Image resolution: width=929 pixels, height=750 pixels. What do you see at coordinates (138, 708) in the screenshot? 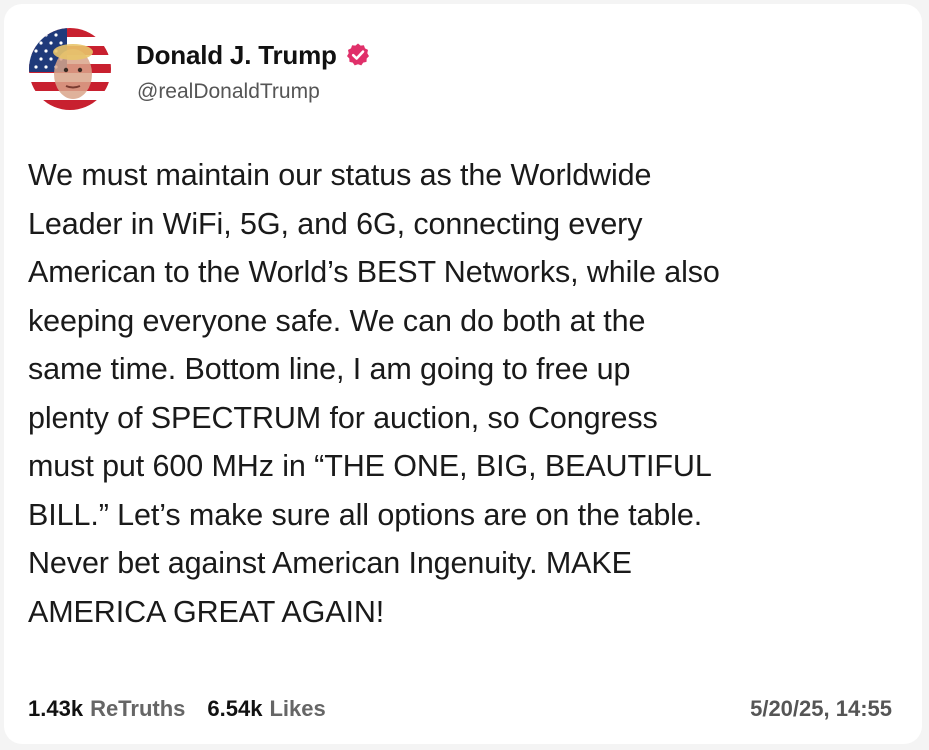
I see `retruths-label: ReTruths` at bounding box center [138, 708].